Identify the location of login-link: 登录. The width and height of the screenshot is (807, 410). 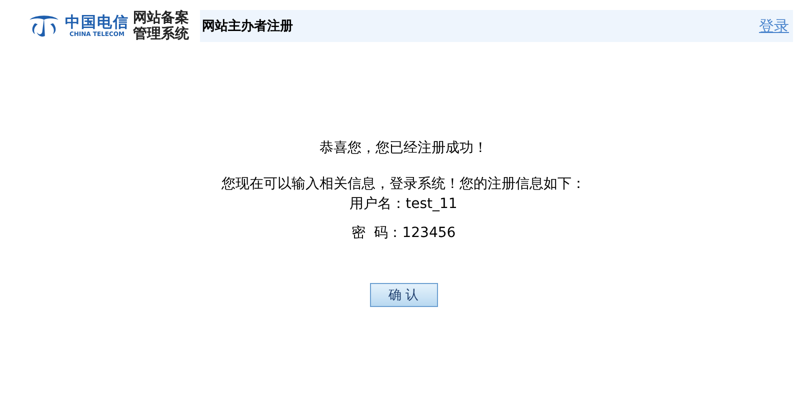
(774, 26).